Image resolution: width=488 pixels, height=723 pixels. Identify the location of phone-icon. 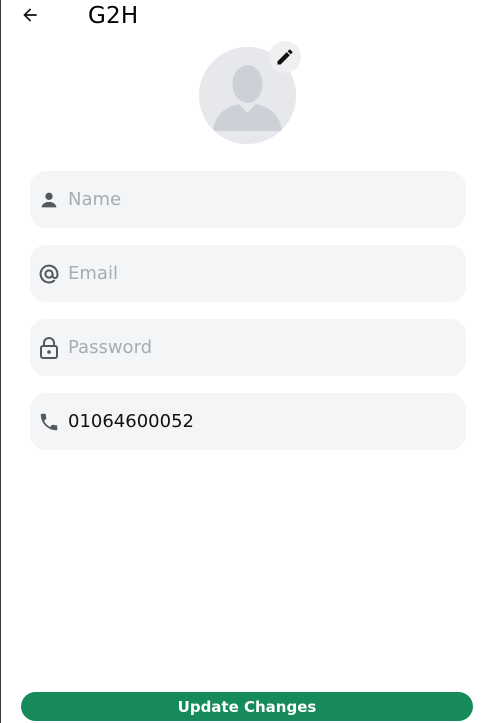
(49, 422).